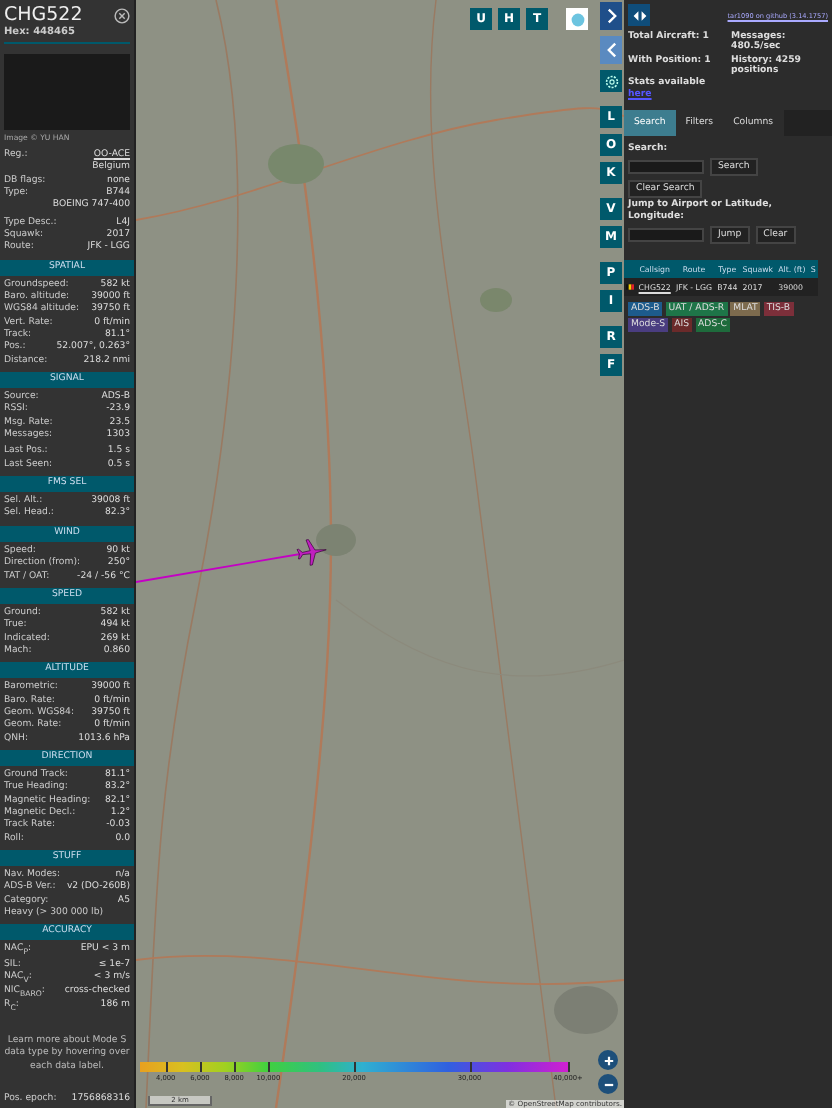  I want to click on zoom-in-button, so click(608, 1060).